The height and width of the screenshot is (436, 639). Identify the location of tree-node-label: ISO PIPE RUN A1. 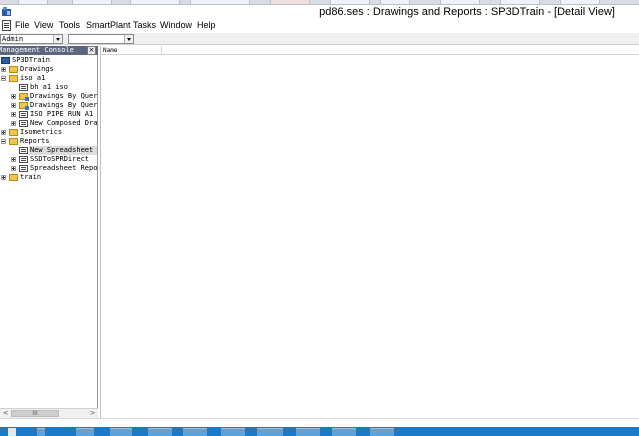
(62, 114).